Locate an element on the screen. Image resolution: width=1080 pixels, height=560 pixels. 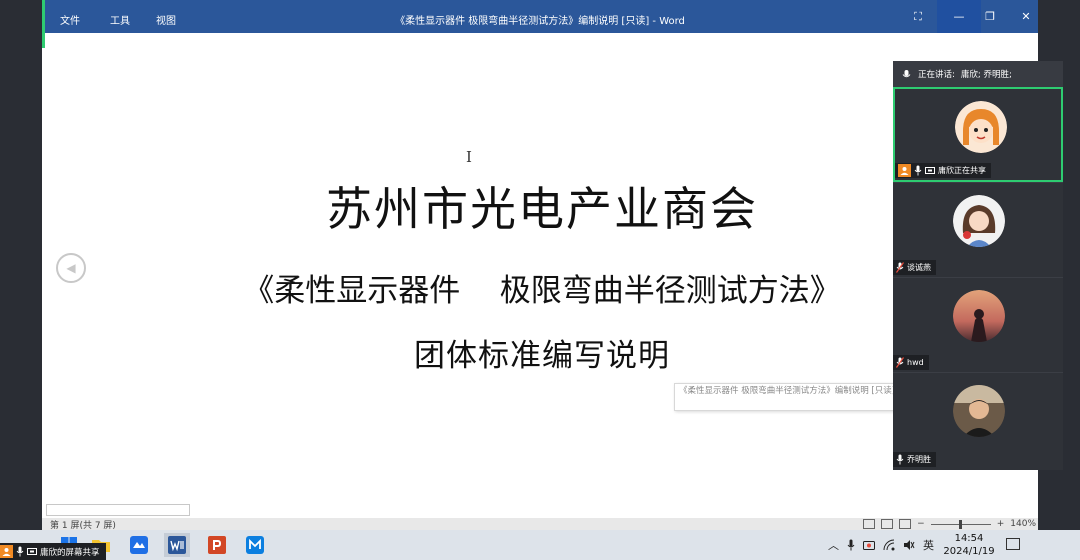
m-app-icon is located at coordinates (255, 545).